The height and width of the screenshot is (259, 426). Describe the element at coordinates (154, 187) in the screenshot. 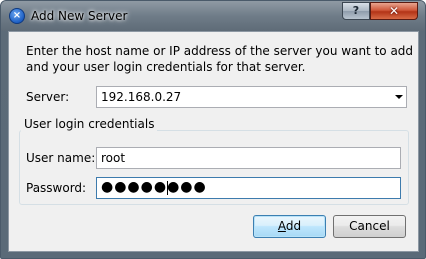

I see `password-masked-value: ●●●●●●●●` at that location.